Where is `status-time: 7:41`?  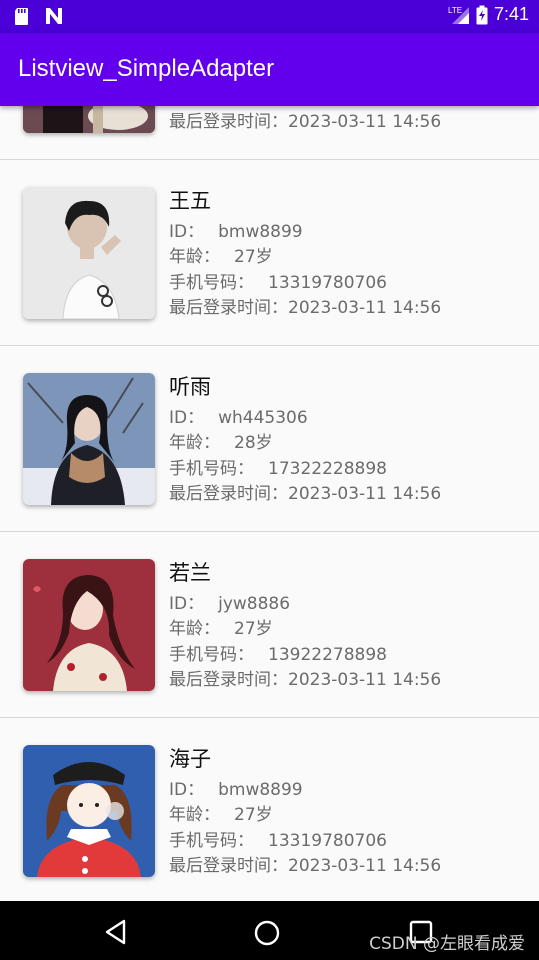
status-time: 7:41 is located at coordinates (511, 14).